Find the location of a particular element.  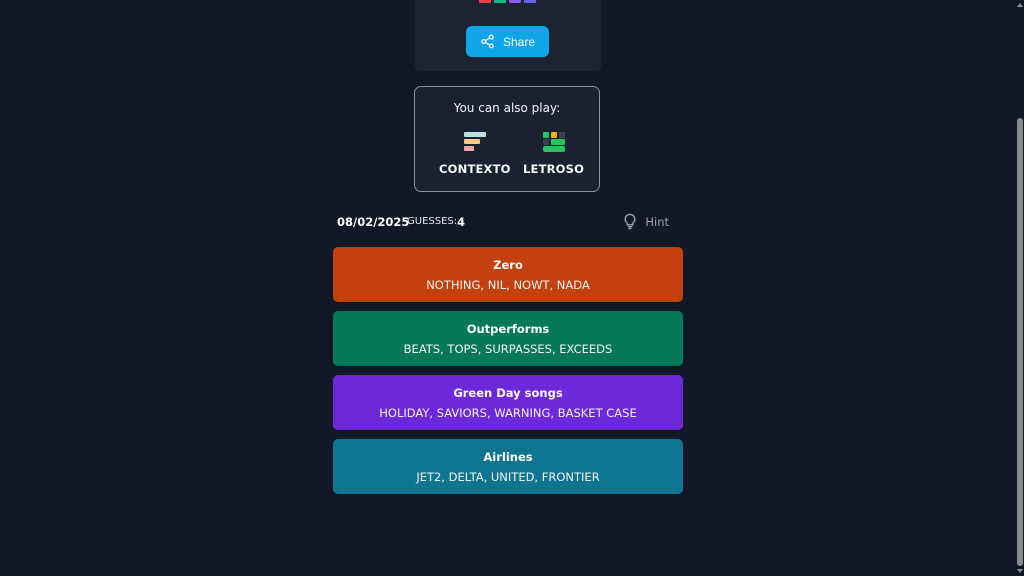

contexto-label: CONTEXTO is located at coordinates (475, 169).